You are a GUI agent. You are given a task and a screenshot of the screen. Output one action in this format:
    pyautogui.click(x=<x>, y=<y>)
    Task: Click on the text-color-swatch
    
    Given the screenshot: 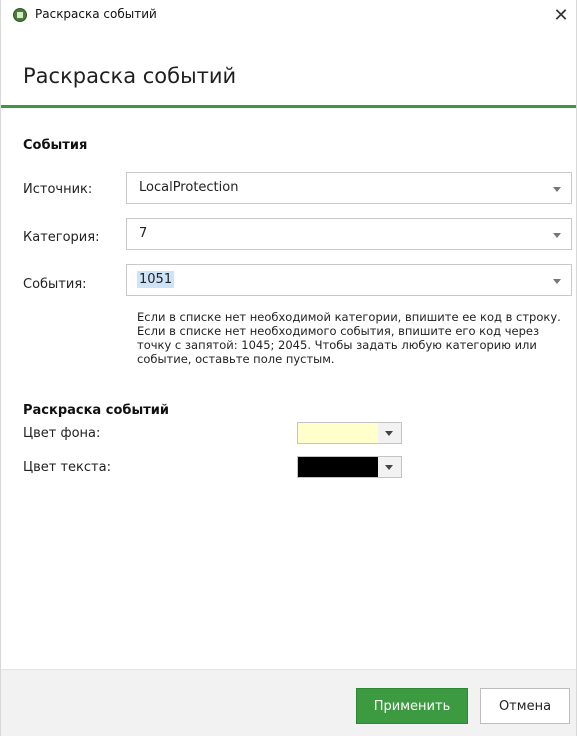 What is the action you would take?
    pyautogui.click(x=338, y=467)
    